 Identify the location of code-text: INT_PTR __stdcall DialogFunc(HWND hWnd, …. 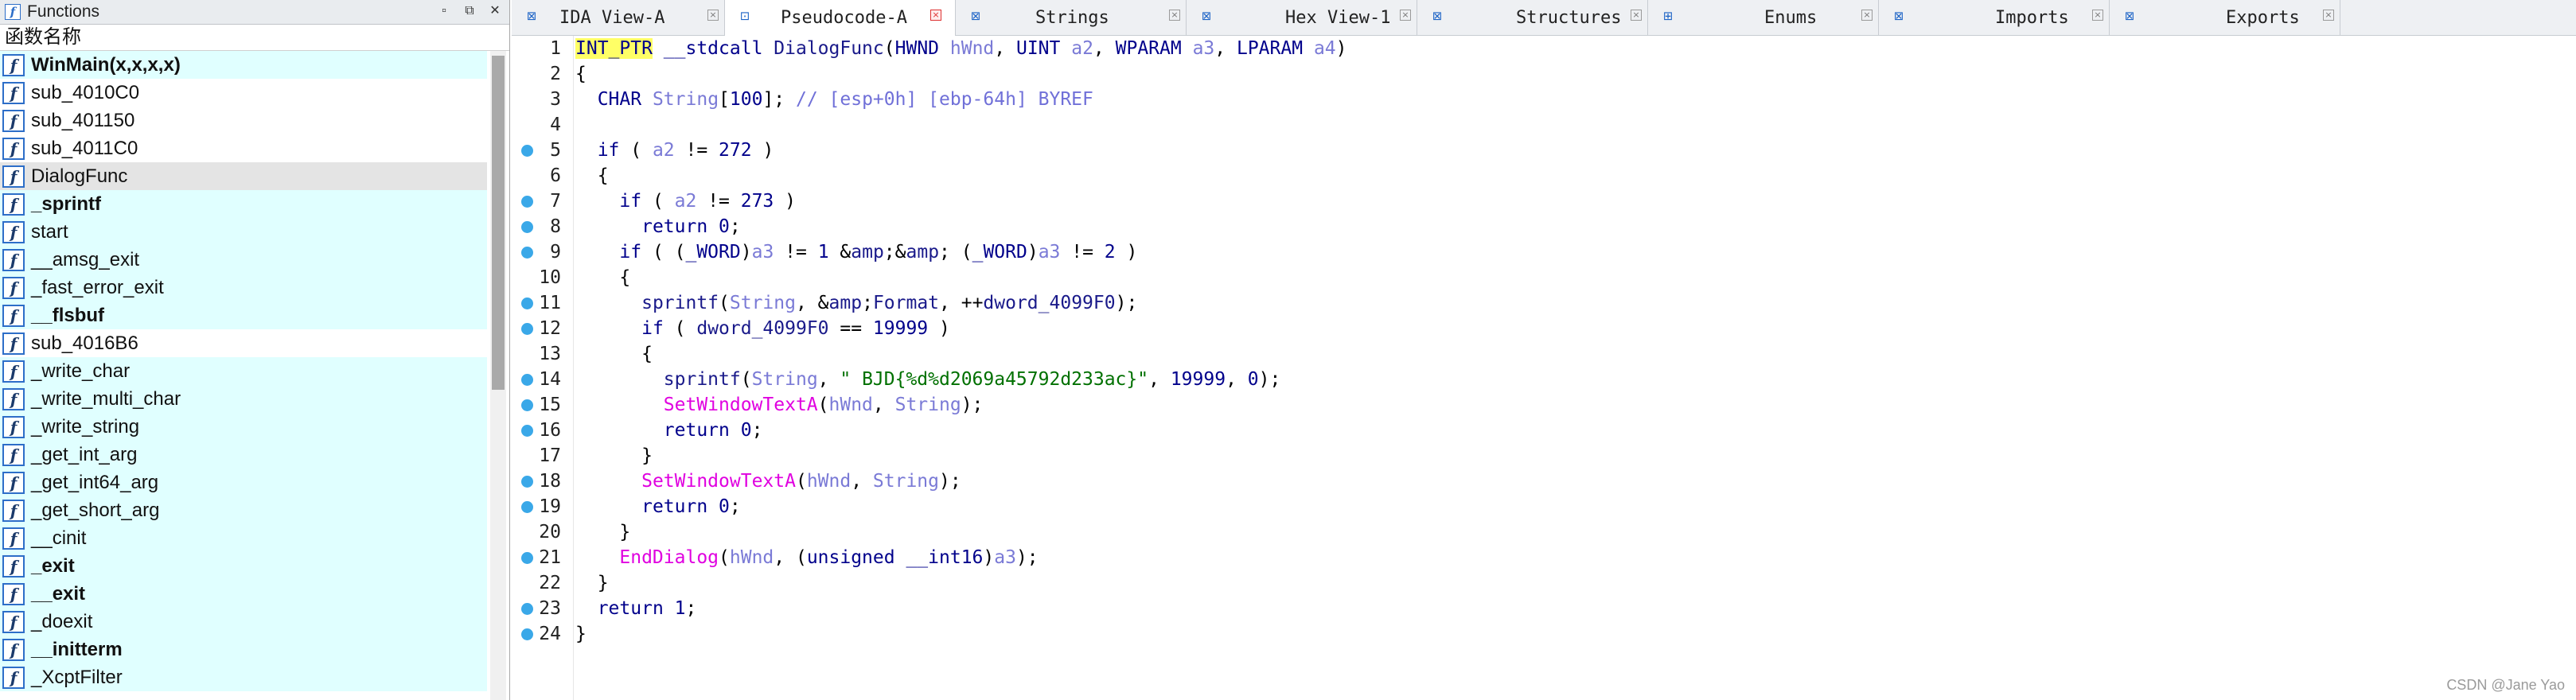
(961, 48).